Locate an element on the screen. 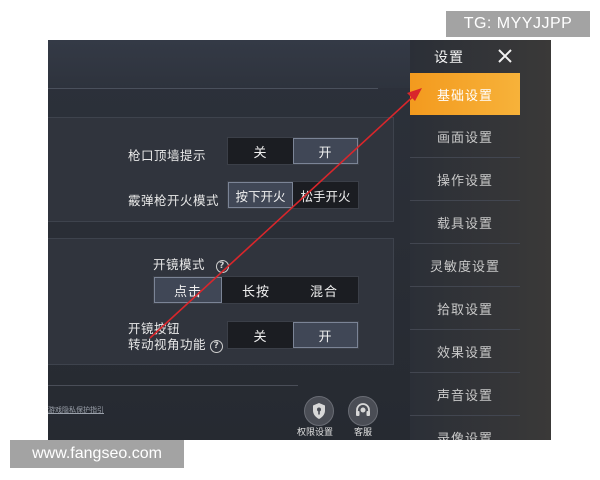 The image size is (600, 480). scope-button-turn-toggle: 关 开 is located at coordinates (293, 335).